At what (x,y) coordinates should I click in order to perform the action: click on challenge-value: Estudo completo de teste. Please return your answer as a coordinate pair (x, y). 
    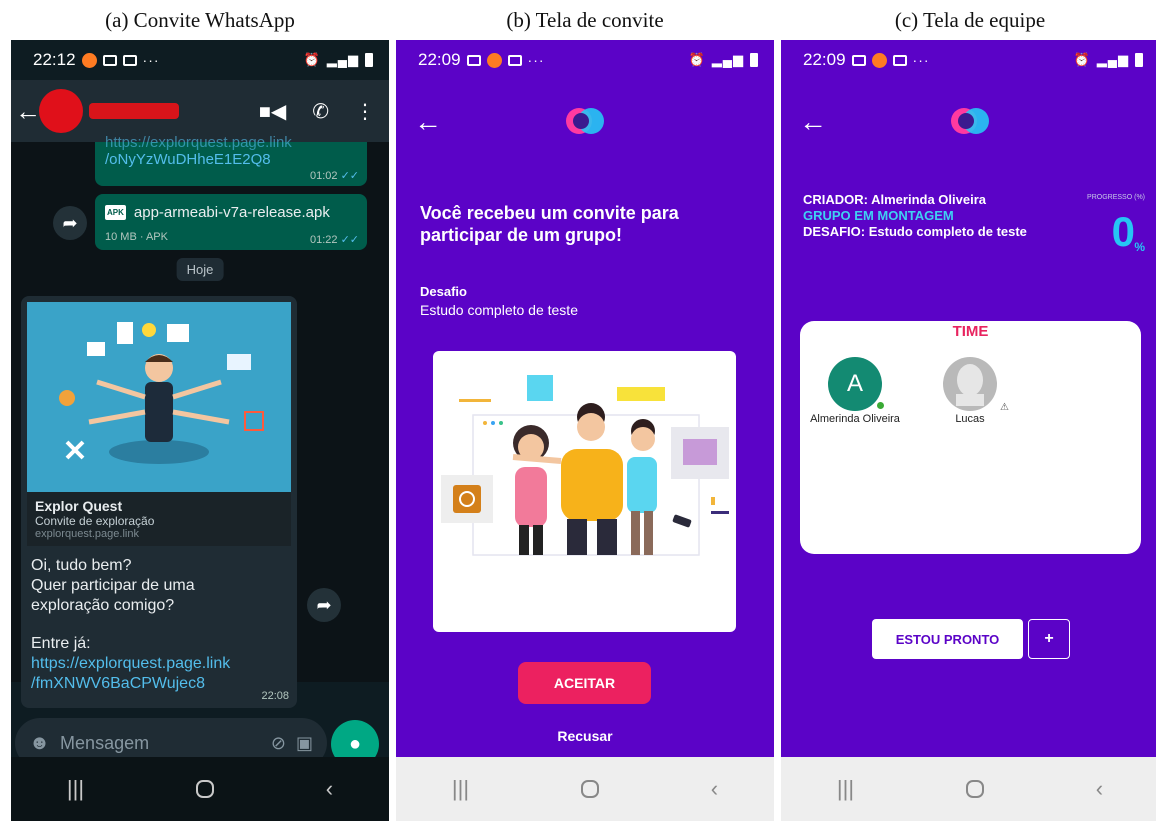
    Looking at the image, I should click on (499, 310).